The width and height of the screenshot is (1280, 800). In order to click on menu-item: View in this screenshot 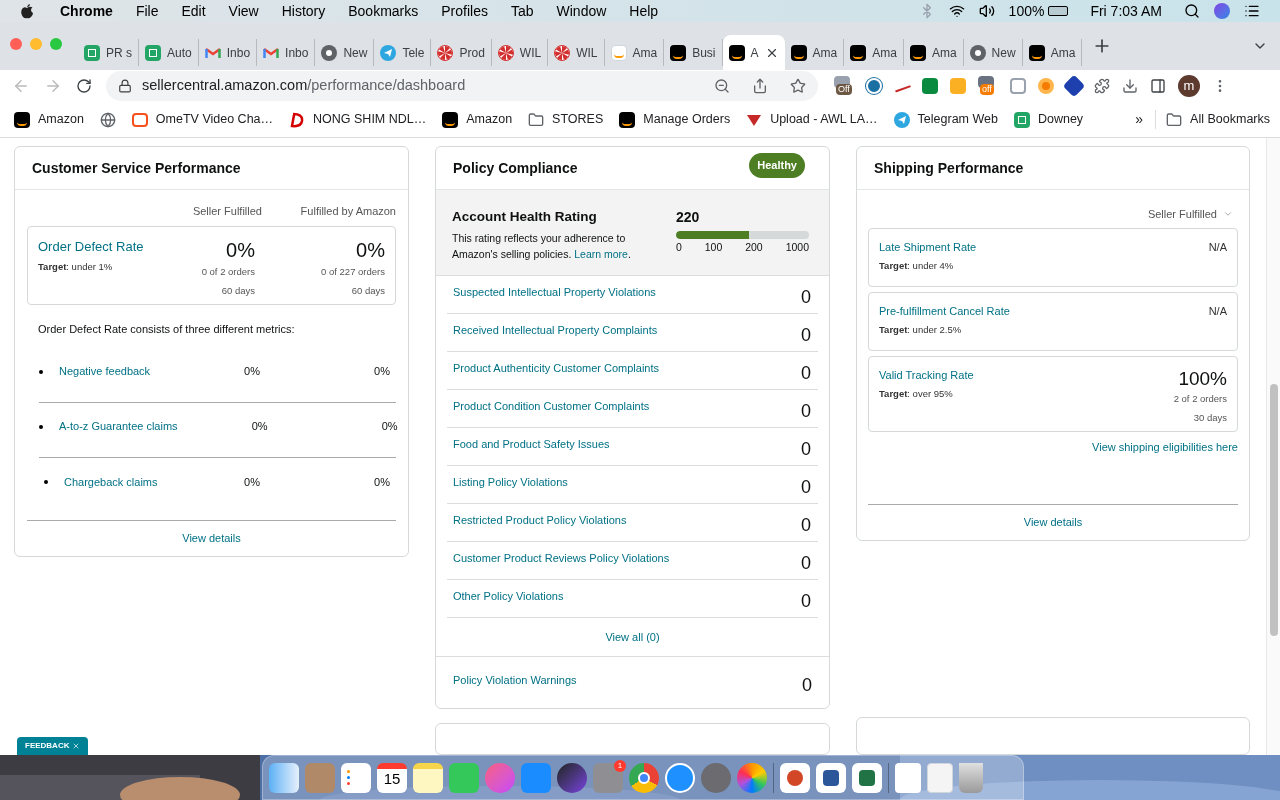, I will do `click(243, 11)`.